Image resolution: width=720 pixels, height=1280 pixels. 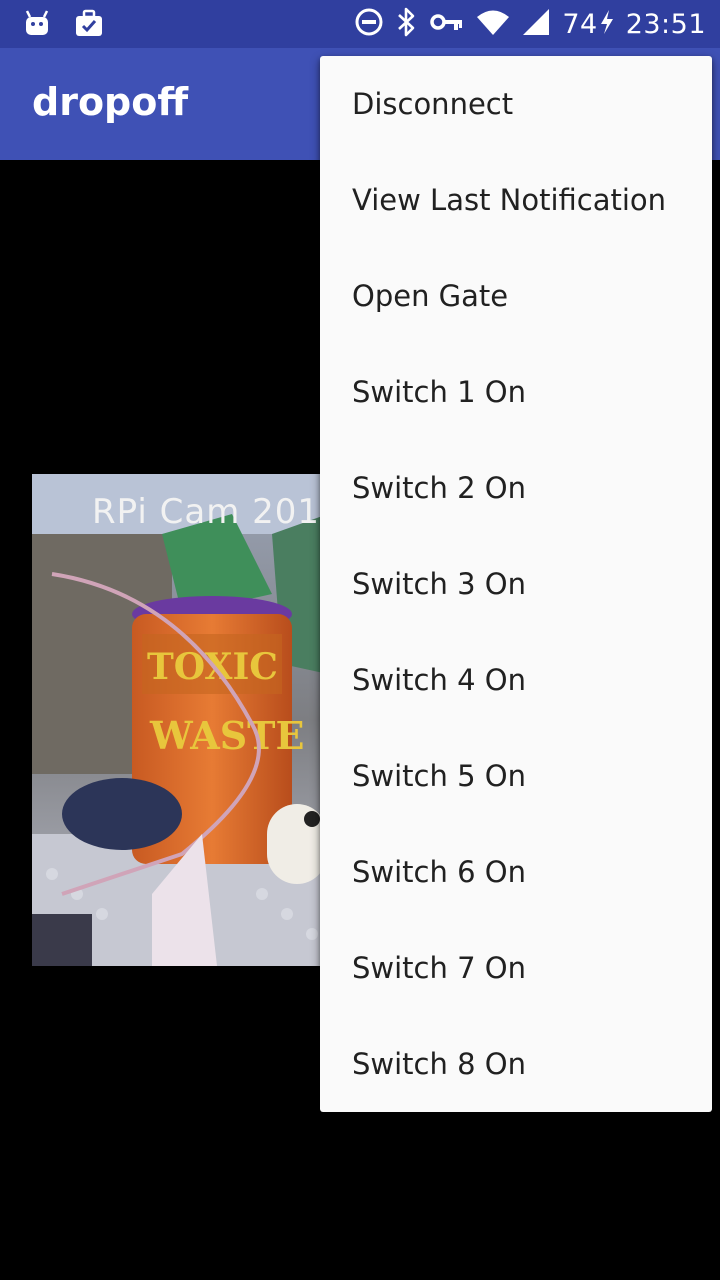 I want to click on menu-item-switch-2-on: Switch 2 On, so click(x=516, y=488).